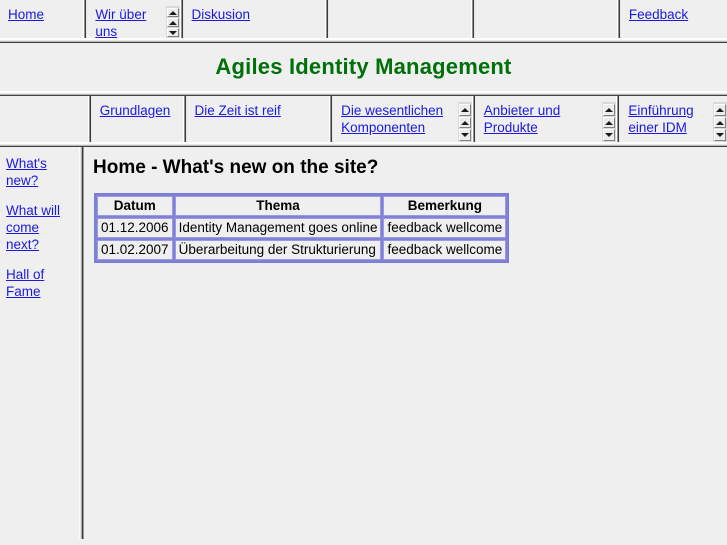  I want to click on table-column-header: Datum, so click(135, 206).